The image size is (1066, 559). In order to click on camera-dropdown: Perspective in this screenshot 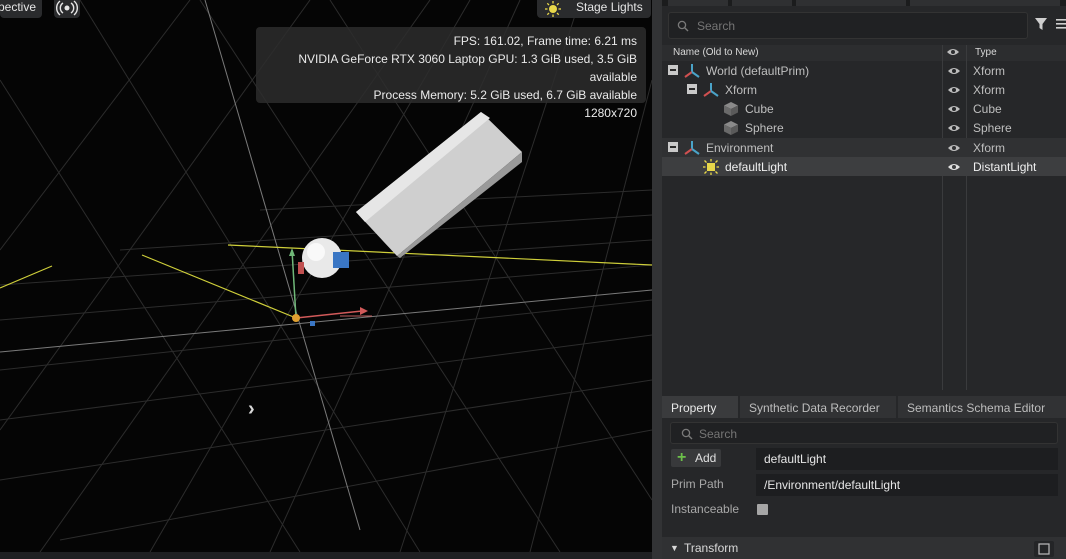, I will do `click(21, 9)`.